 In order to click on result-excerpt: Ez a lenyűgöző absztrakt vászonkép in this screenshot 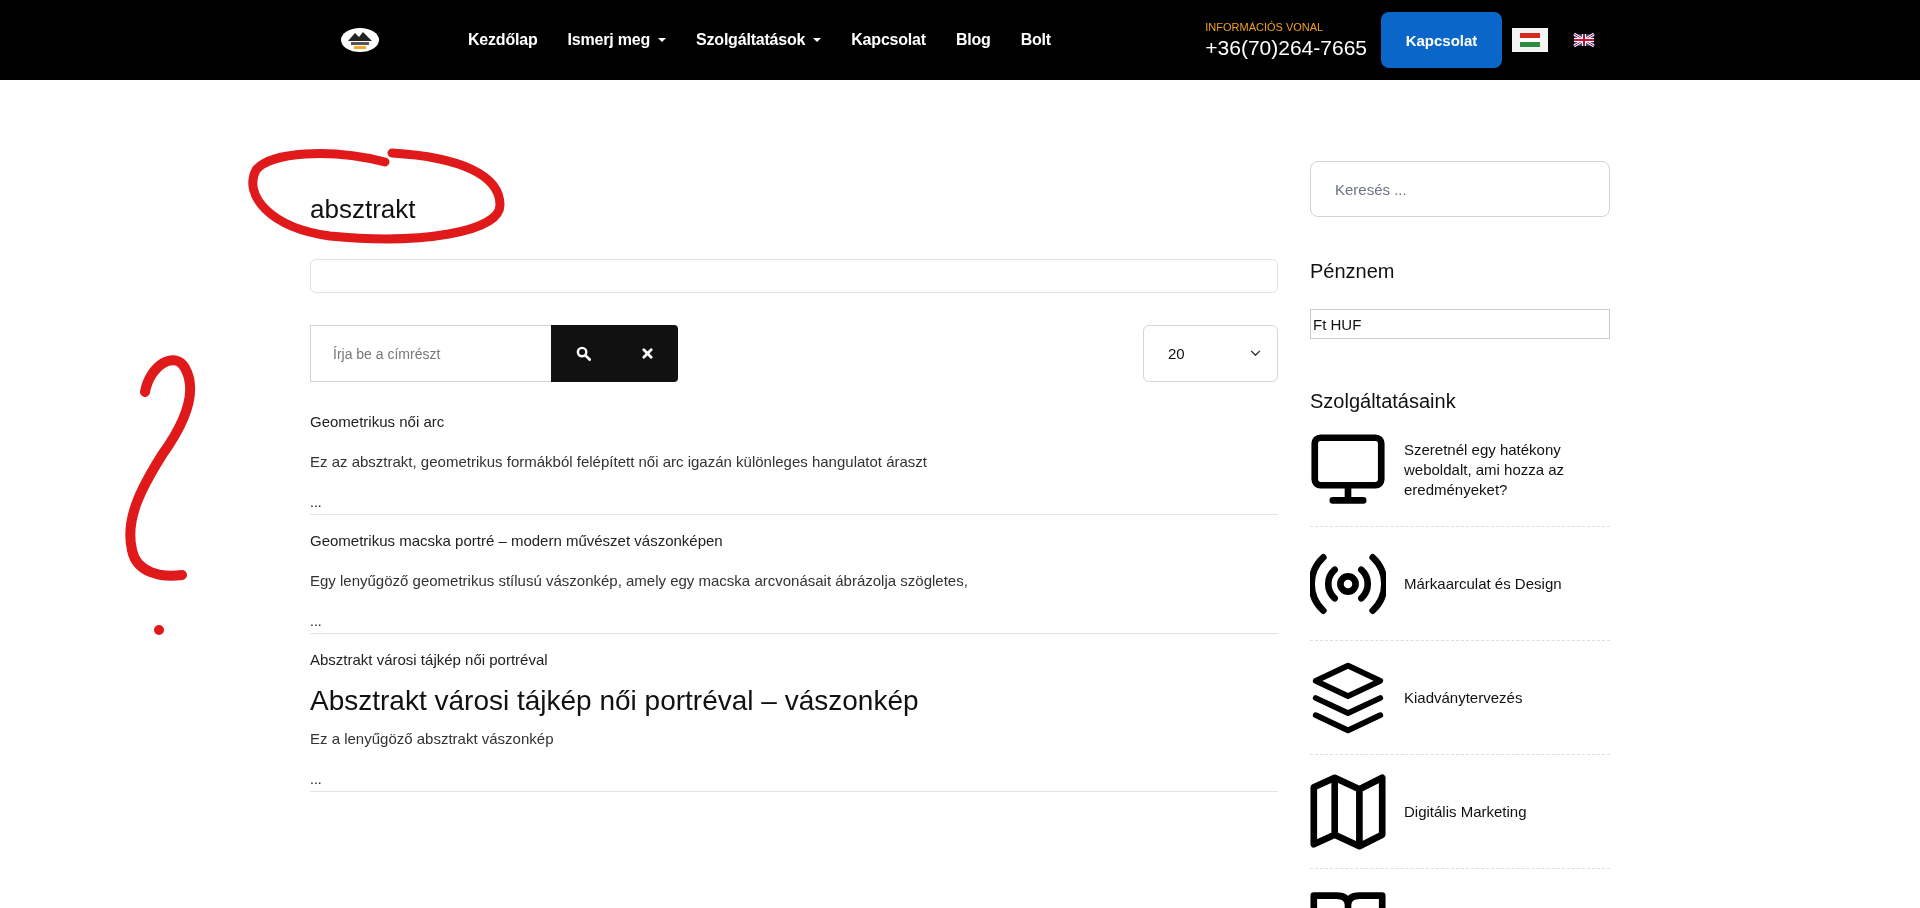, I will do `click(432, 739)`.